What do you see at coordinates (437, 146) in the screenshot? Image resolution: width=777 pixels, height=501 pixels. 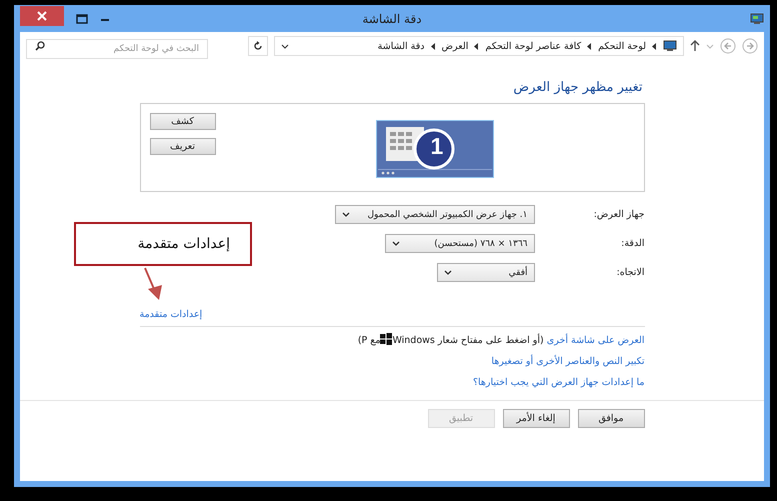 I see `display-number: 1` at bounding box center [437, 146].